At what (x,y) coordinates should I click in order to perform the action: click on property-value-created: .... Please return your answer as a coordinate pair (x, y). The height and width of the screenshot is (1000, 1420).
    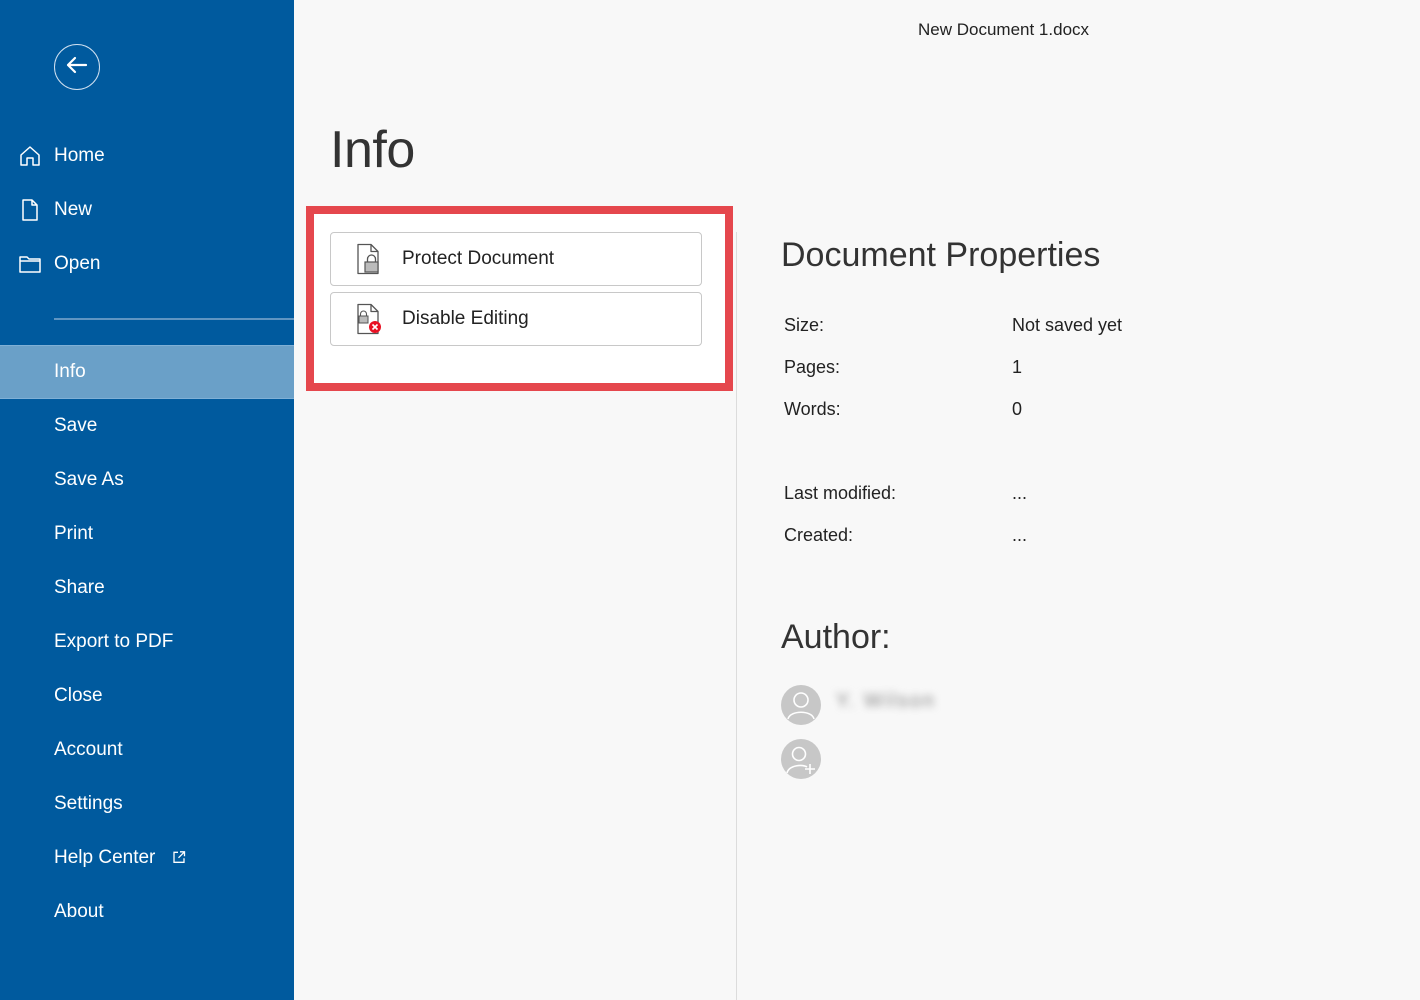
    Looking at the image, I should click on (1020, 535).